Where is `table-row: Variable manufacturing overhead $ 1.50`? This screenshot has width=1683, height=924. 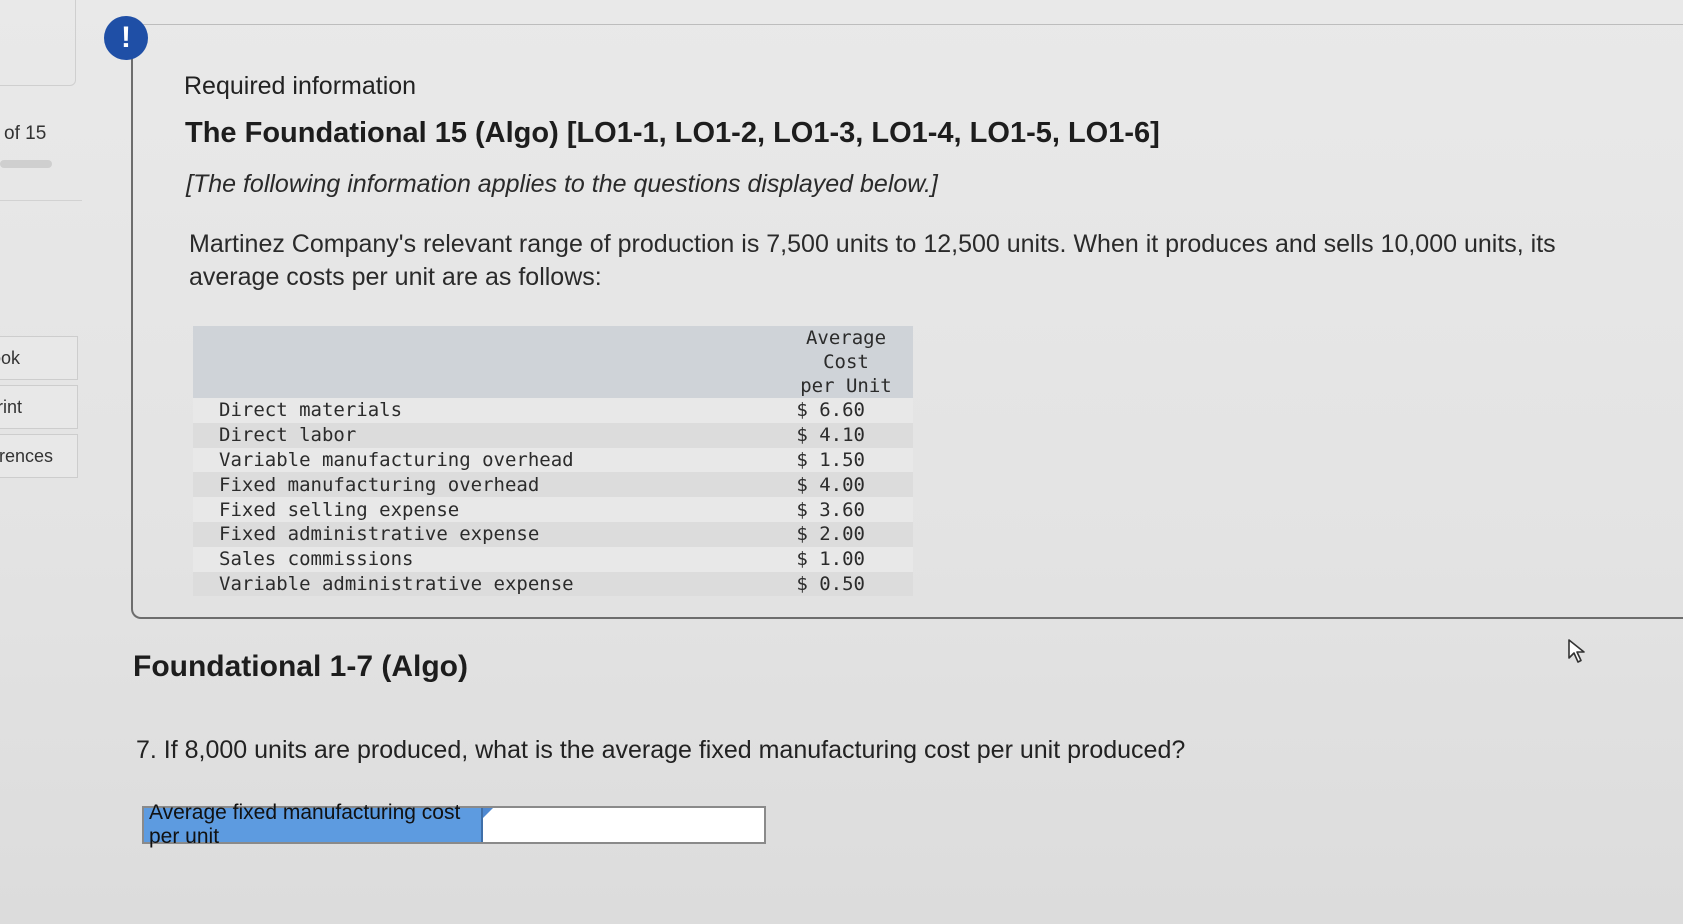 table-row: Variable manufacturing overhead $ 1.50 is located at coordinates (553, 460).